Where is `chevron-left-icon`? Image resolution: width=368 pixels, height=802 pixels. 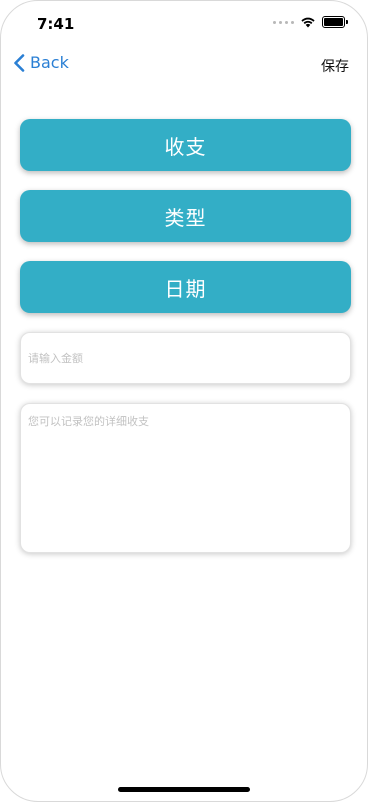 chevron-left-icon is located at coordinates (19, 62).